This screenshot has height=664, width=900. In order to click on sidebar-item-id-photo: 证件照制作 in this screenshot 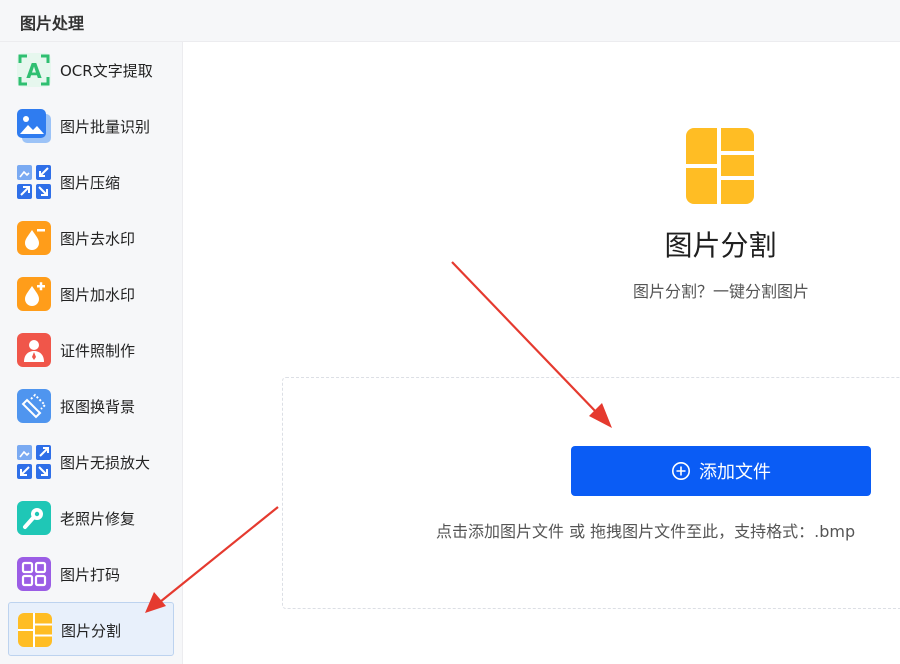, I will do `click(91, 350)`.